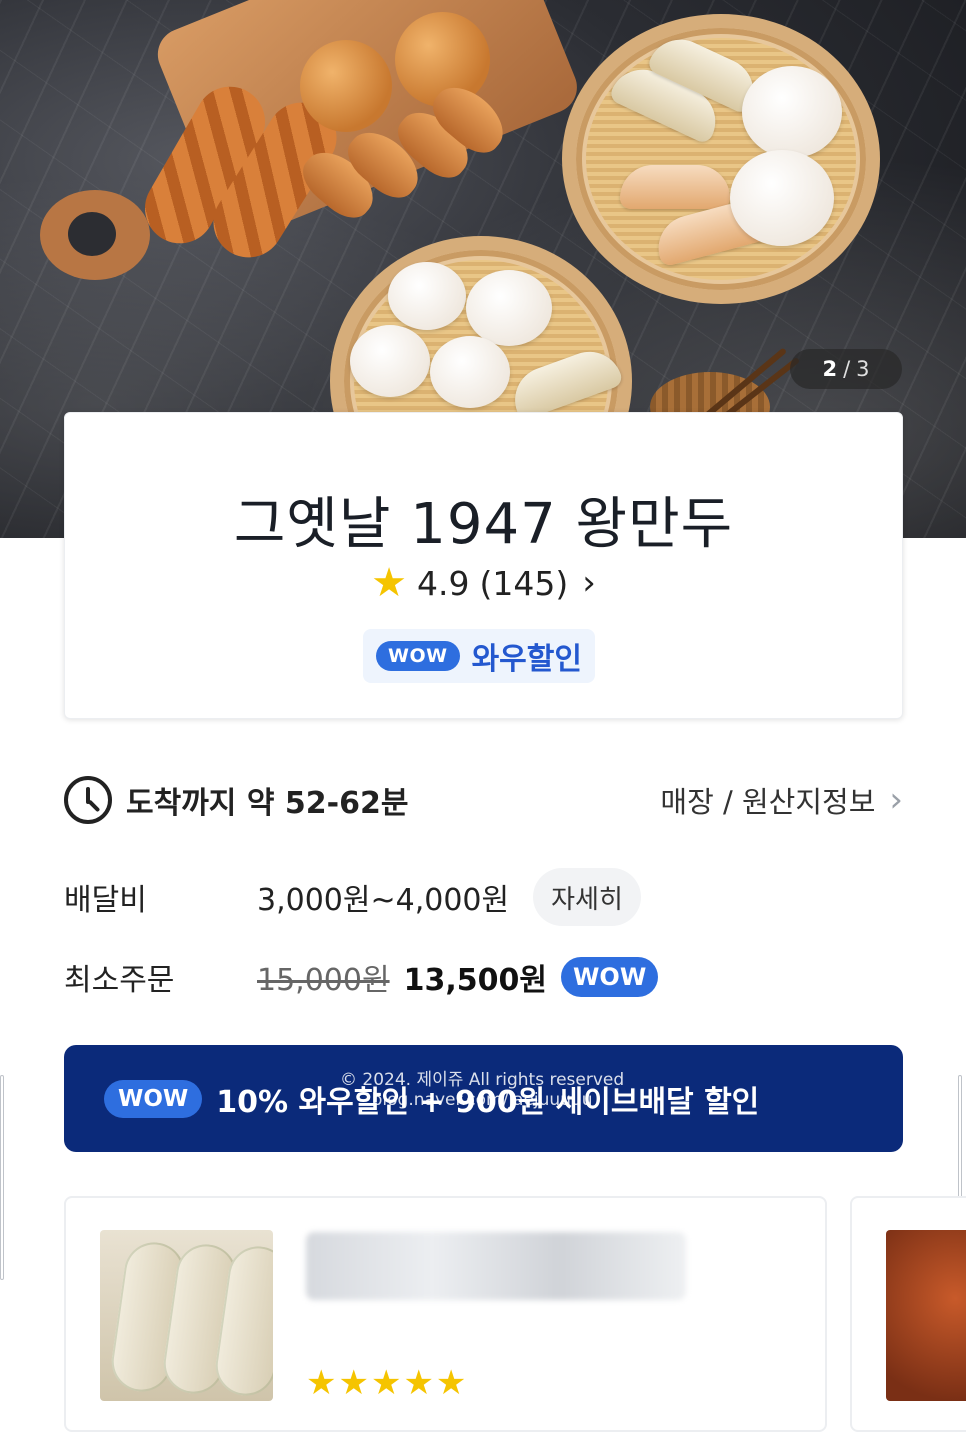  I want to click on review-text-blurred, so click(496, 1266).